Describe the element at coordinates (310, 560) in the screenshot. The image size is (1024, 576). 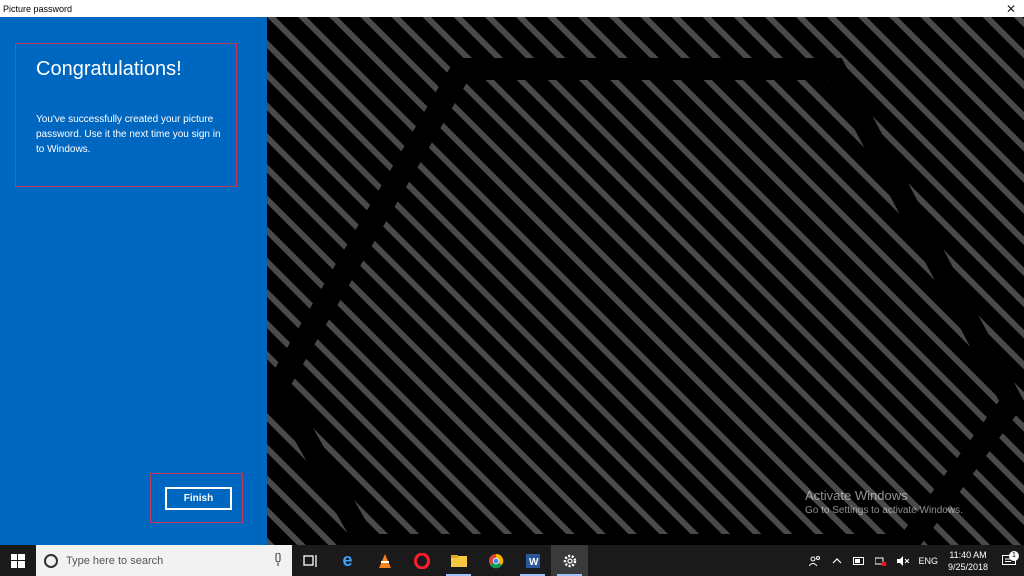
I see `task-view-icon` at that location.